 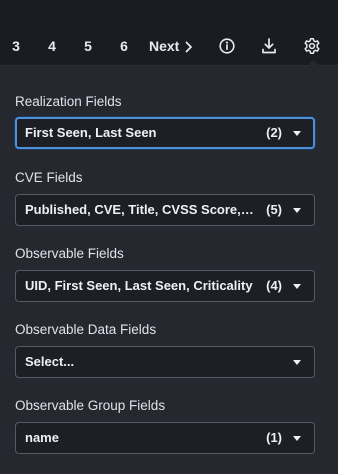 I want to click on next-page-button: Next, so click(x=171, y=46).